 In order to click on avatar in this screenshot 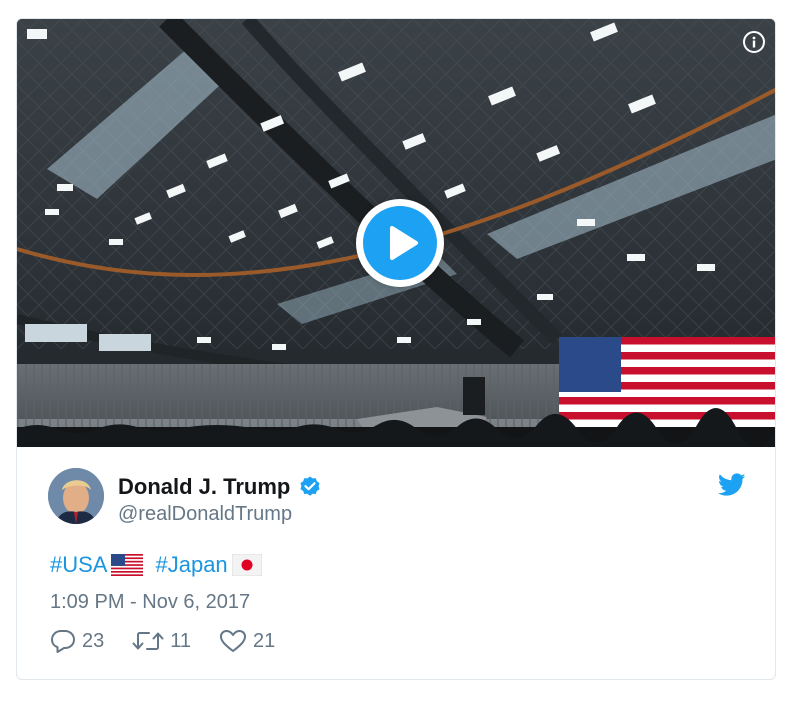, I will do `click(76, 496)`.